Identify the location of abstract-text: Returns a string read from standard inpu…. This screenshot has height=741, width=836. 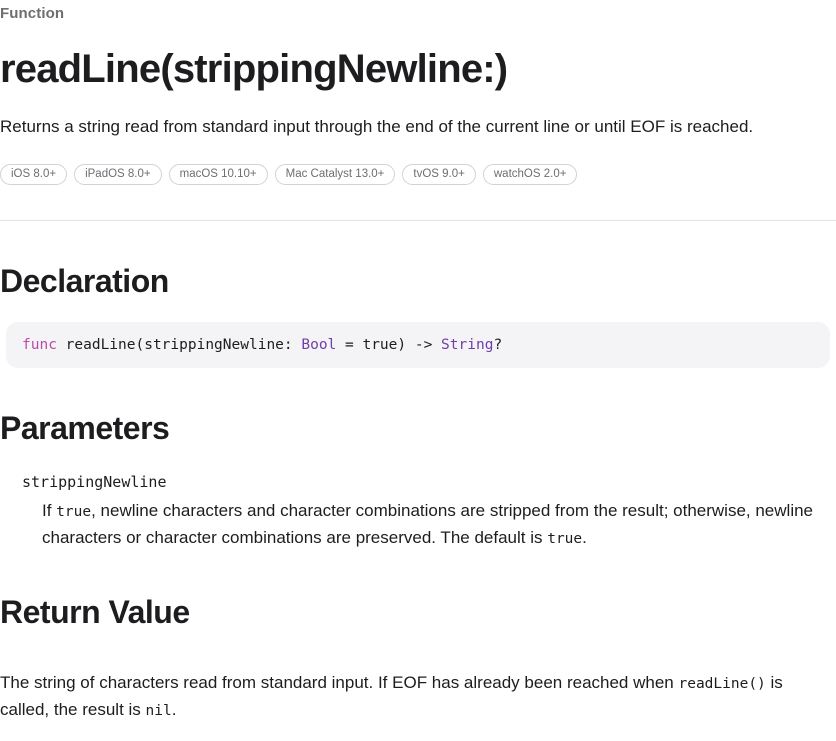
(377, 126).